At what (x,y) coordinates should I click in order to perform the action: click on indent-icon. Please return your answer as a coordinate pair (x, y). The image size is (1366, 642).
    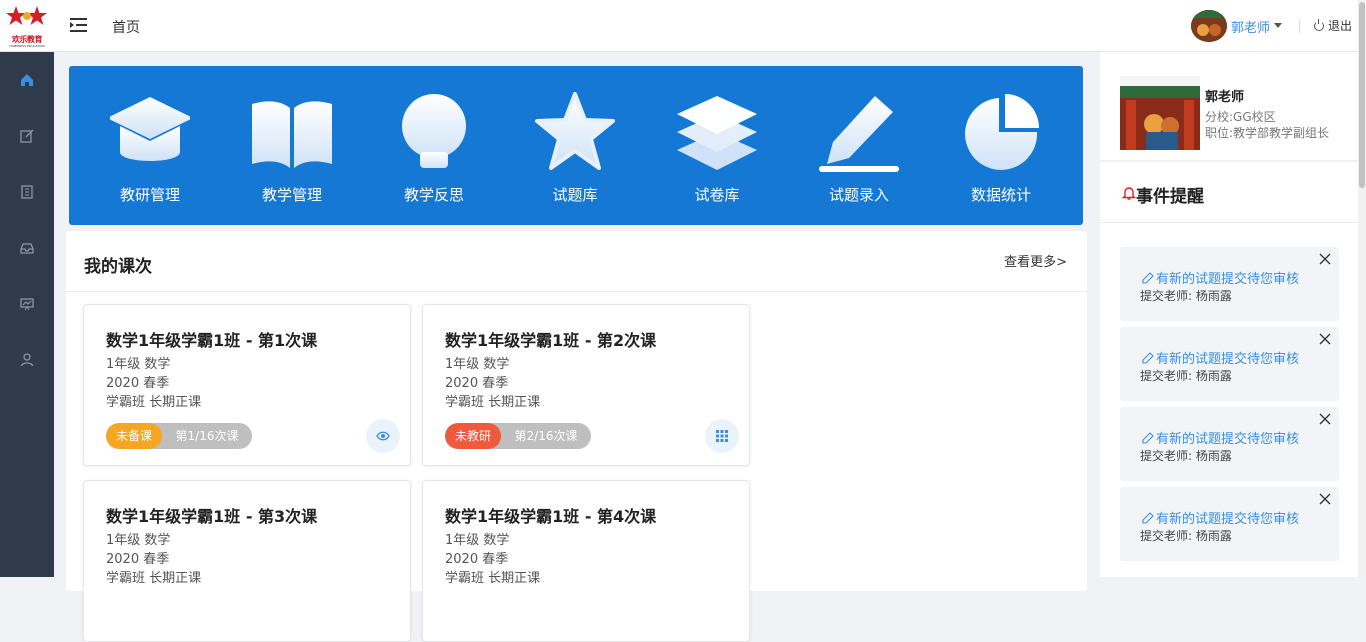
    Looking at the image, I should click on (78, 25).